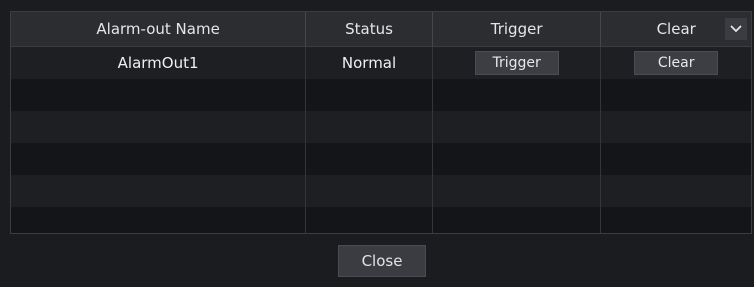  I want to click on column-header-alarm-out-name: Alarm-out Name, so click(159, 29).